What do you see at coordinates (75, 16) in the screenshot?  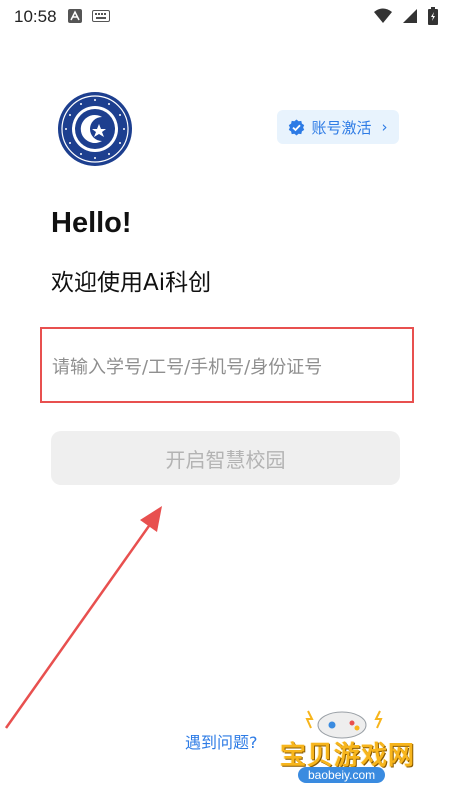 I see `font-a-icon` at bounding box center [75, 16].